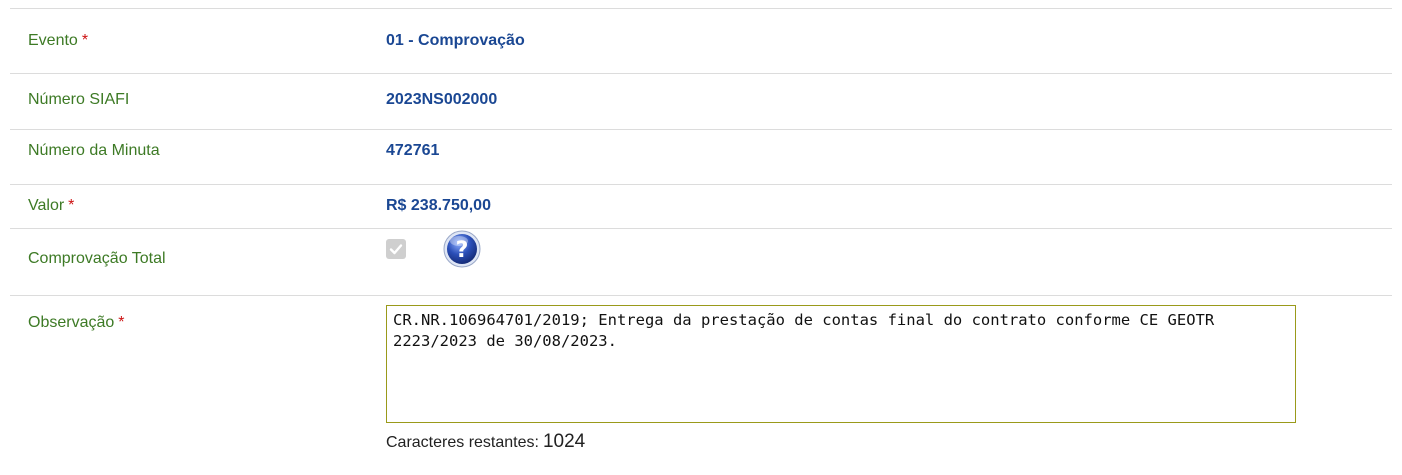  Describe the element at coordinates (442, 99) in the screenshot. I see `value-numero-siafi: 2023NS002000` at that location.